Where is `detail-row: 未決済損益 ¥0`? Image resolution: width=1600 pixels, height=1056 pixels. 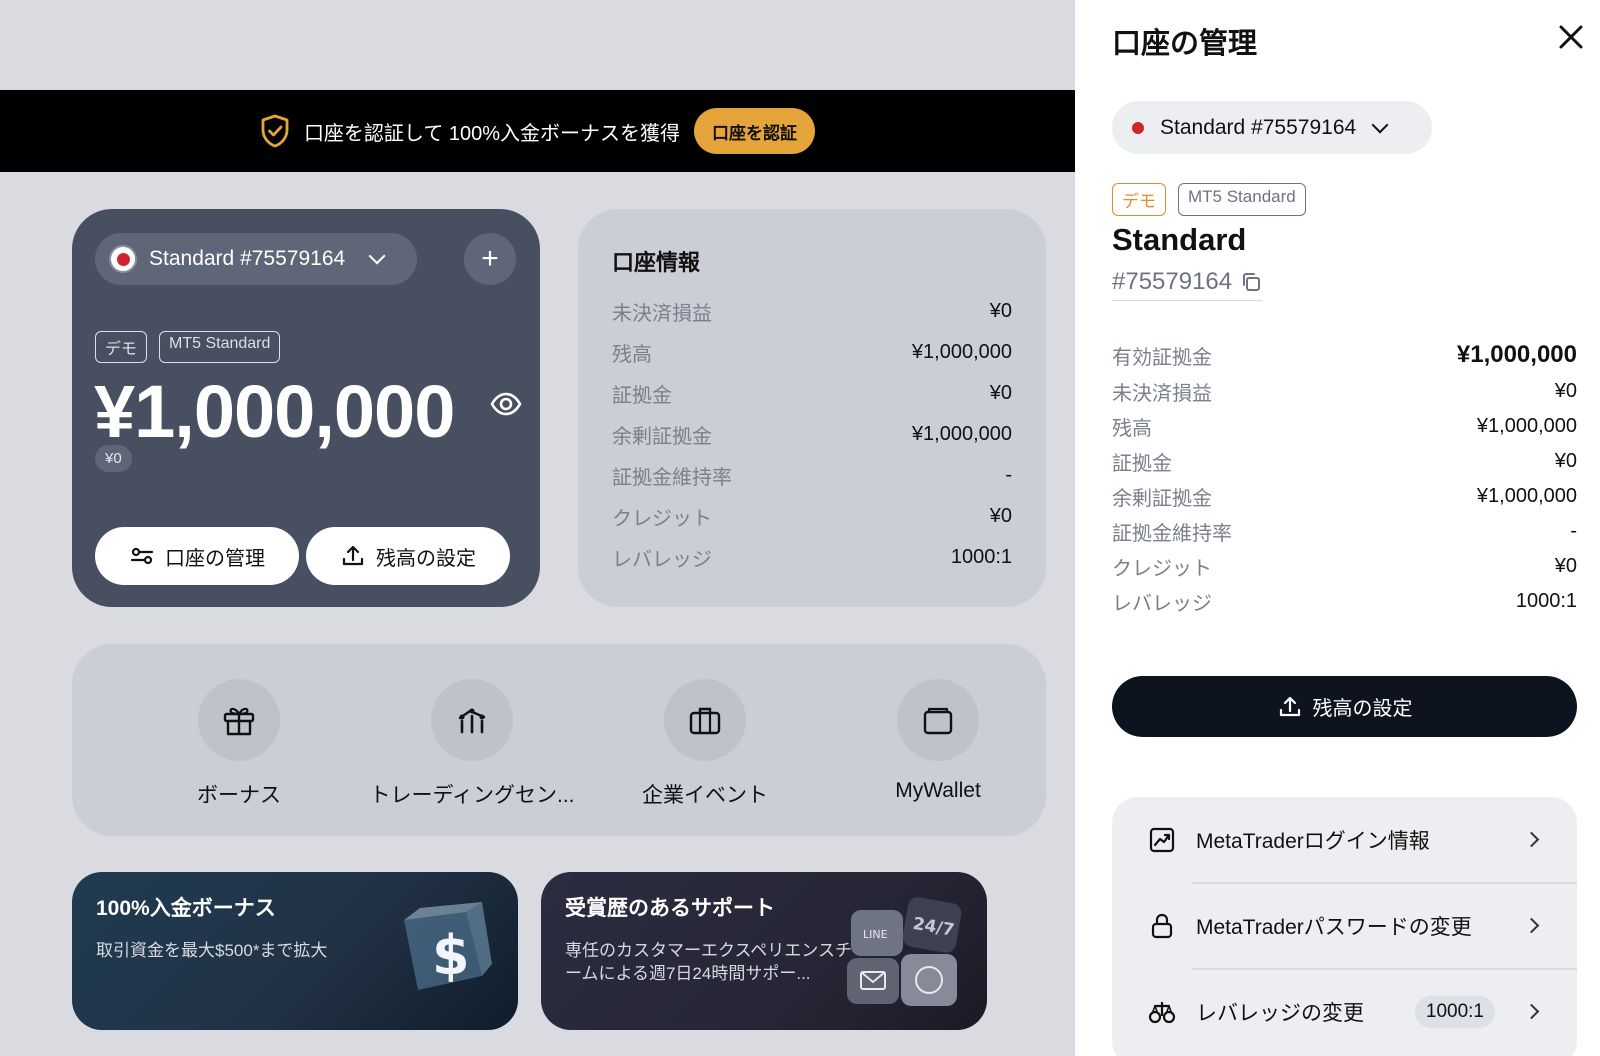 detail-row: 未決済損益 ¥0 is located at coordinates (1344, 391).